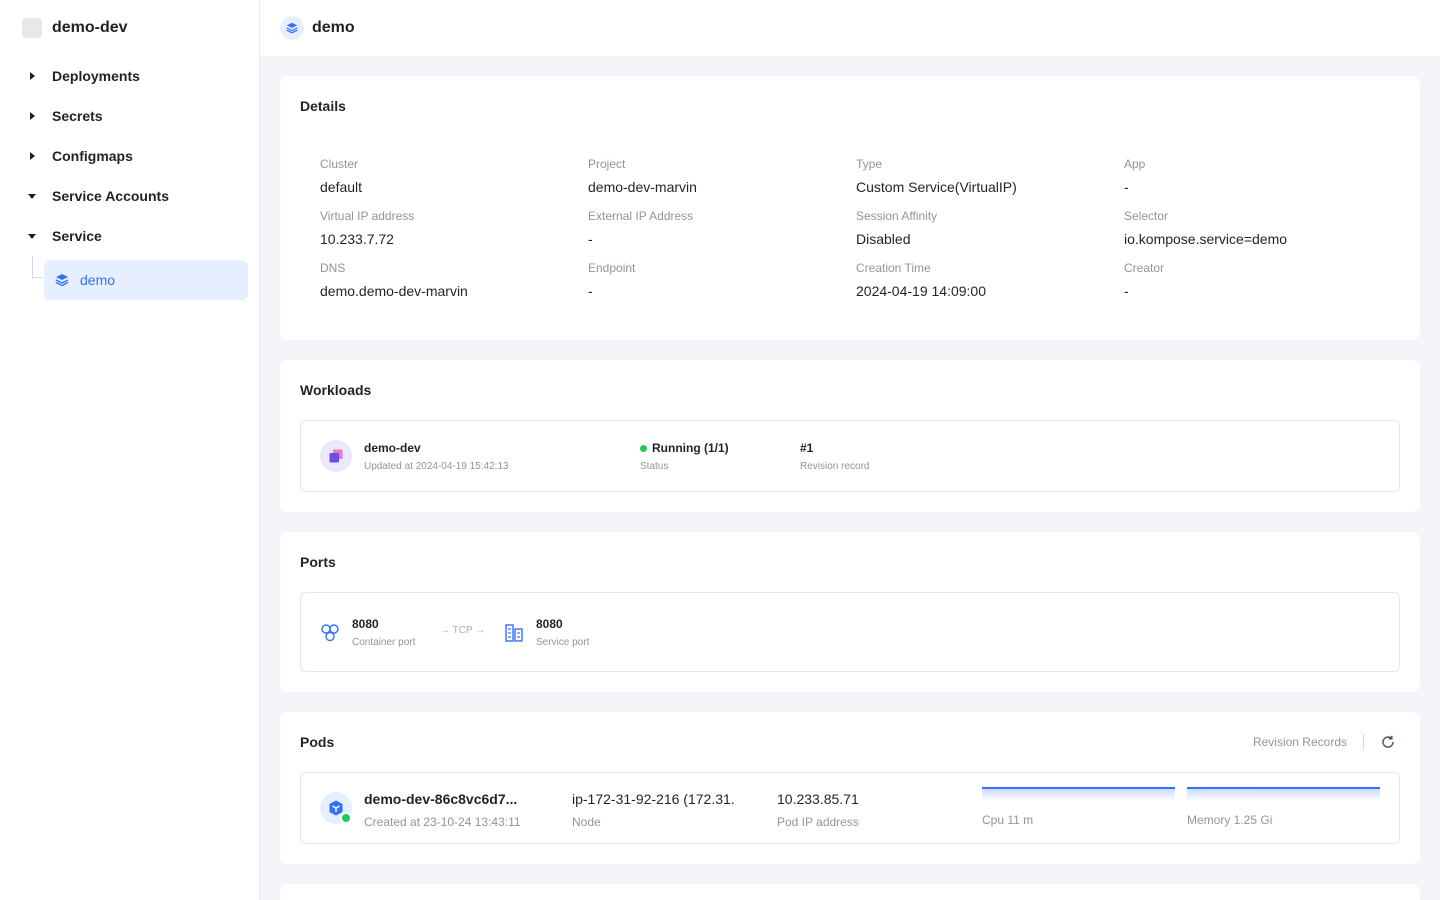  What do you see at coordinates (436, 448) in the screenshot?
I see `workload-name: demo-dev` at bounding box center [436, 448].